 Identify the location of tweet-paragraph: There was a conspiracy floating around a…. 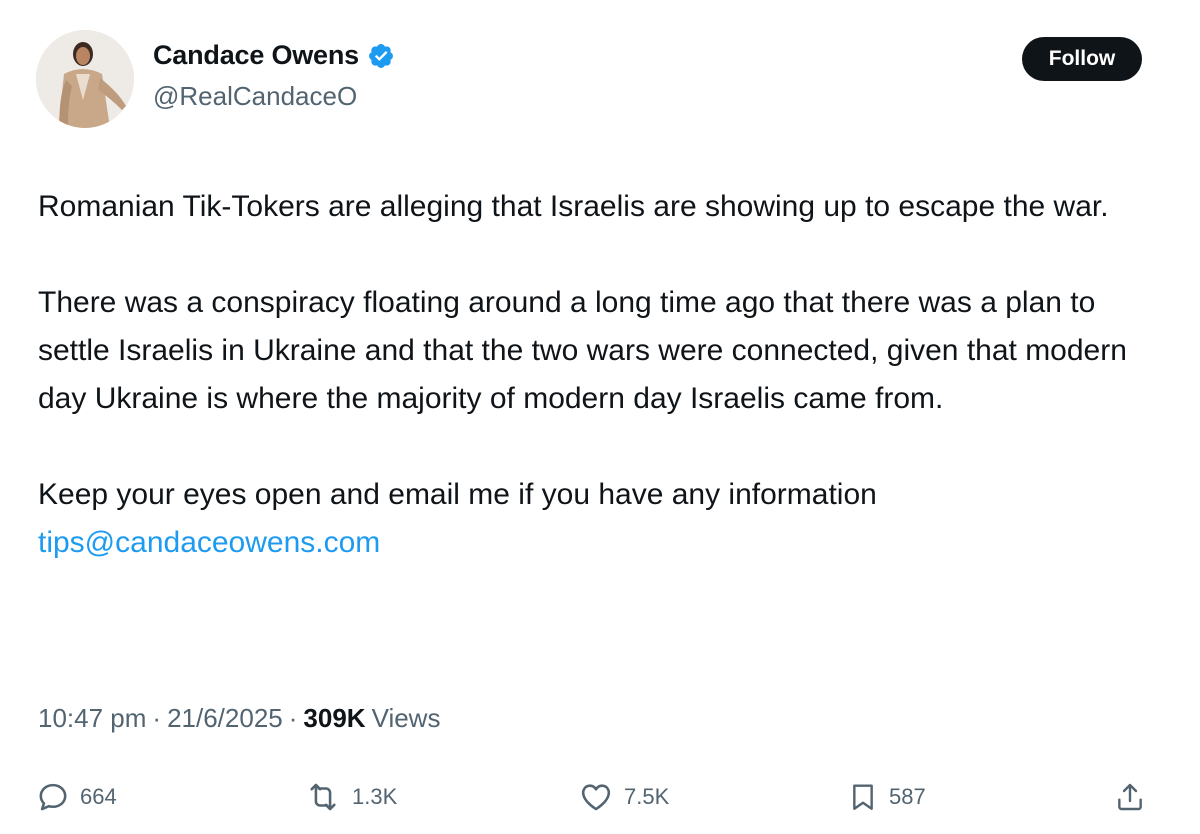
(582, 350).